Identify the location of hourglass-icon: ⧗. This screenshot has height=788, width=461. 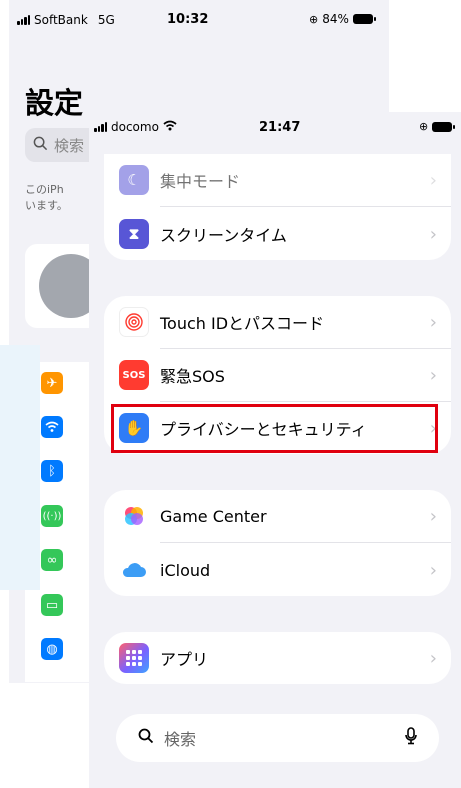
(134, 234).